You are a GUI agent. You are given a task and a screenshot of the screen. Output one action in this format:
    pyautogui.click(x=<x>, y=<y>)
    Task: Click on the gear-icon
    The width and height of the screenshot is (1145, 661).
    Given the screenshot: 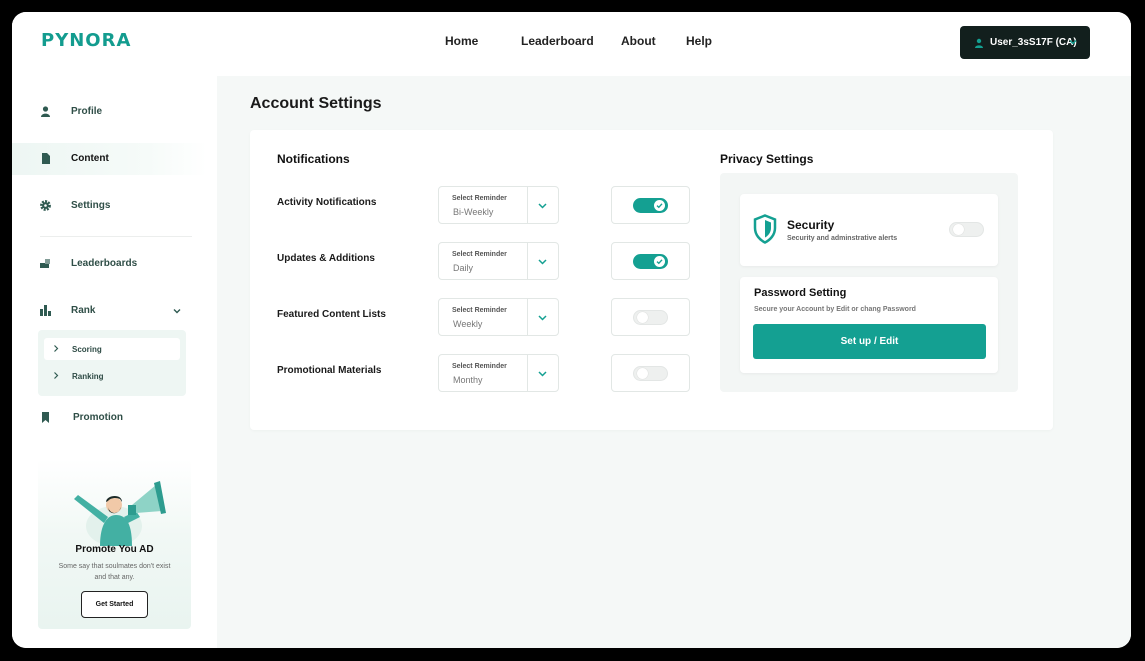 What is the action you would take?
    pyautogui.click(x=45, y=205)
    